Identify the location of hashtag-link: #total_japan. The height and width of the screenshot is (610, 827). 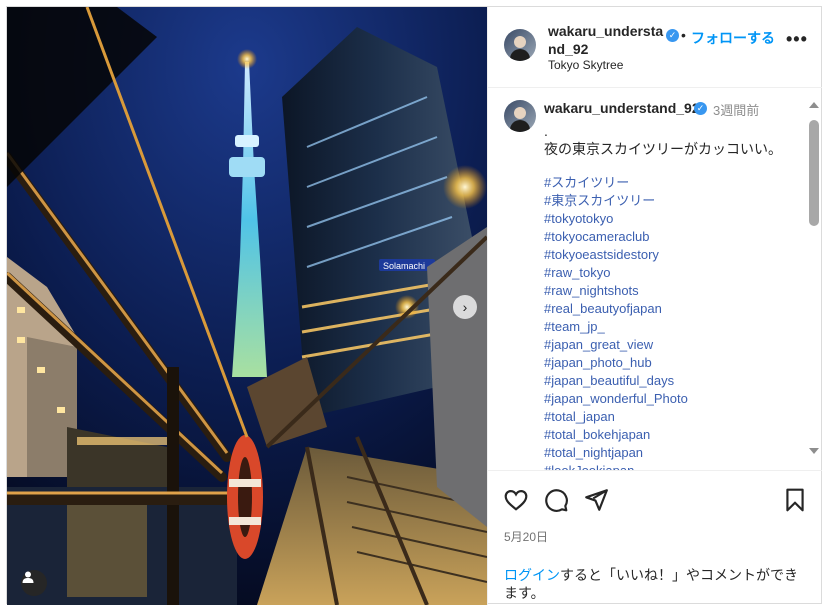
(616, 417).